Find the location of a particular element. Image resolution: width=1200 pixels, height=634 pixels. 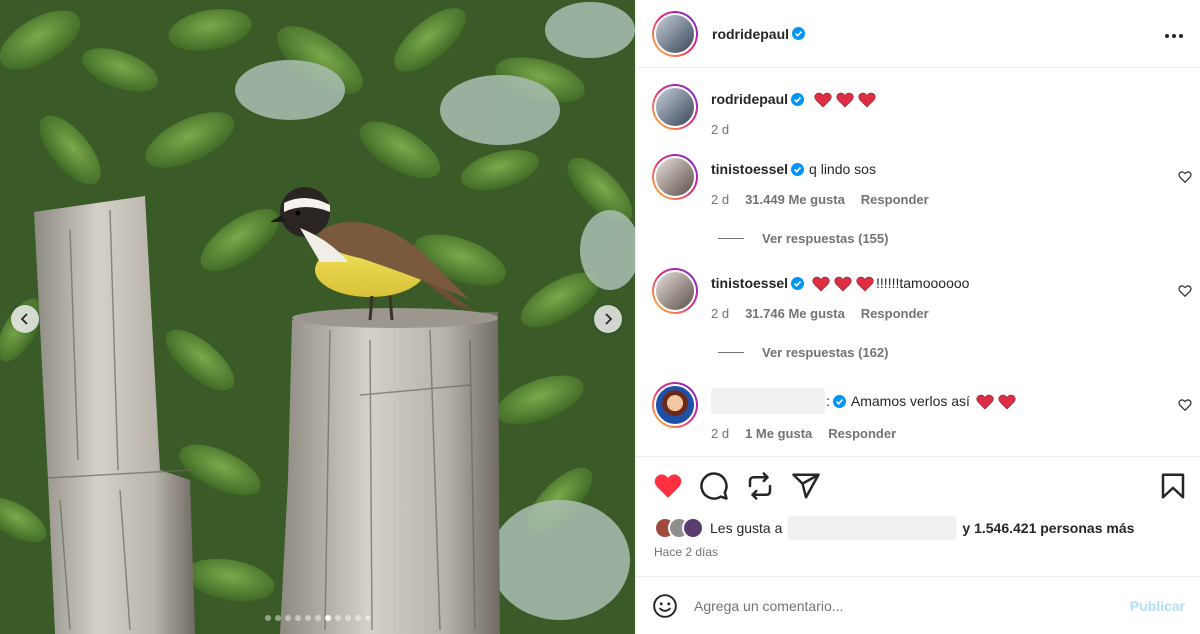

post-timestamp: Hace 2 días is located at coordinates (686, 552).